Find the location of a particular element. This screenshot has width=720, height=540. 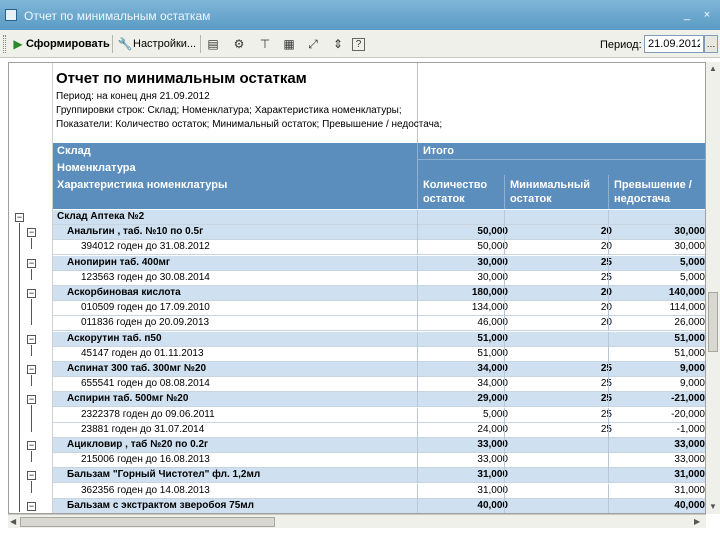

row-name: 362356 годен до 14.08.2013 is located at coordinates (145, 490).